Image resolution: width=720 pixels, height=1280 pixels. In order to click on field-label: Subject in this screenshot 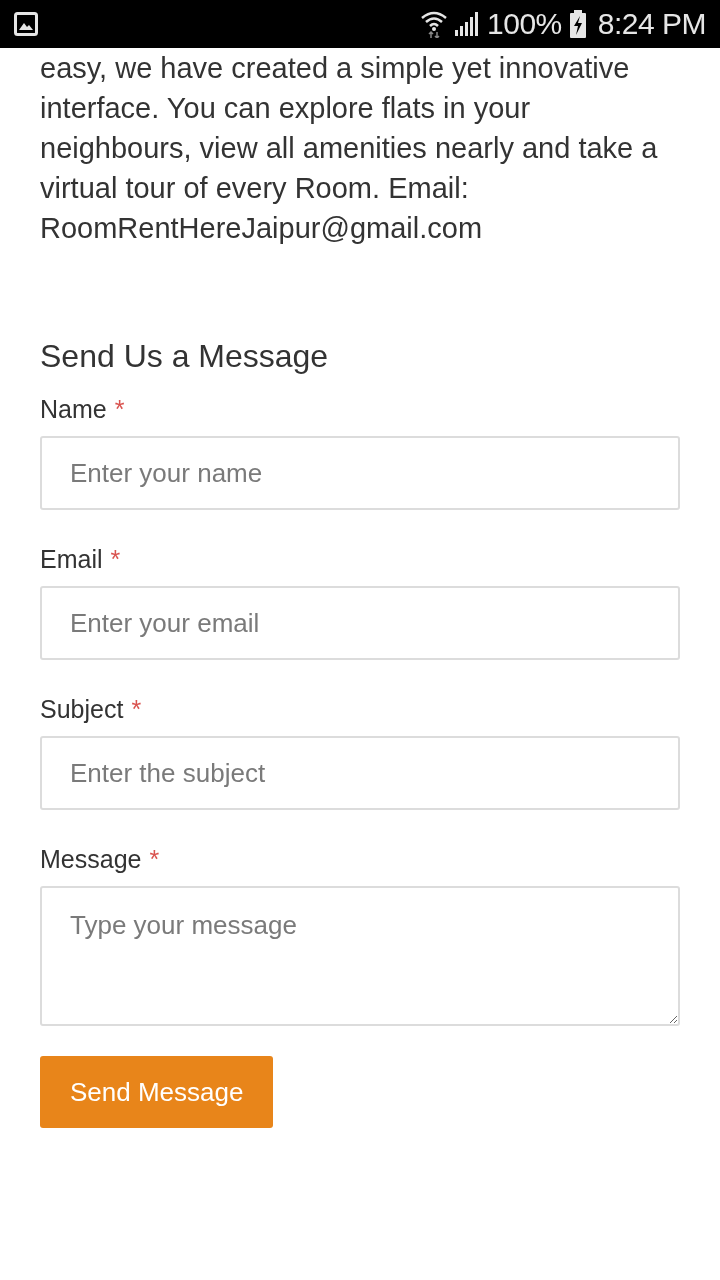, I will do `click(82, 709)`.